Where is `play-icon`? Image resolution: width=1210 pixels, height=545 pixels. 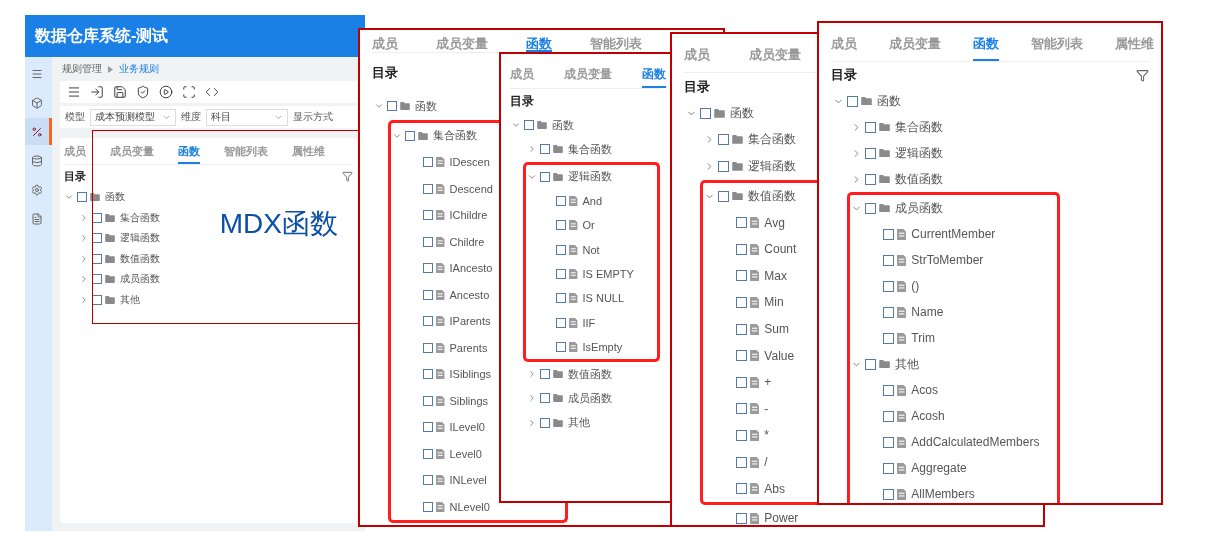
play-icon is located at coordinates (166, 92).